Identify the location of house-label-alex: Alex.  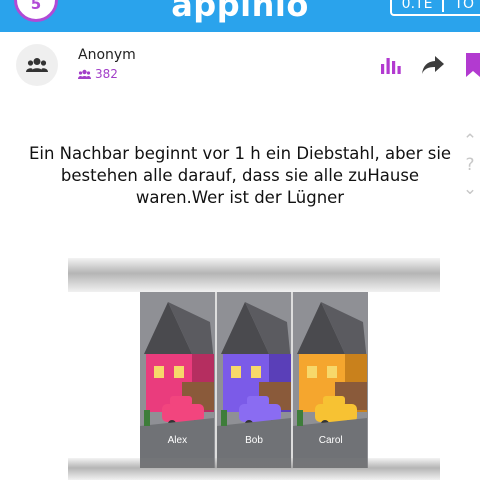
(177, 440).